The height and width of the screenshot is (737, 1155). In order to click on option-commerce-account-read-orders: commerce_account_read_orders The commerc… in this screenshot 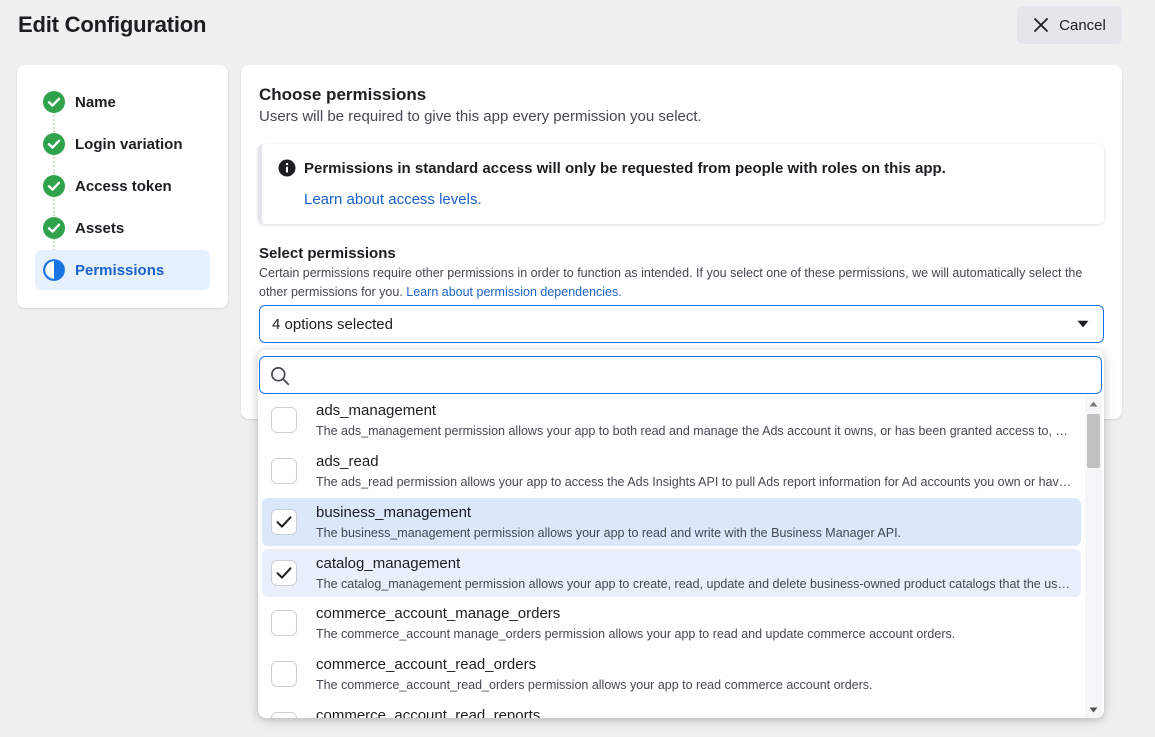, I will do `click(671, 674)`.